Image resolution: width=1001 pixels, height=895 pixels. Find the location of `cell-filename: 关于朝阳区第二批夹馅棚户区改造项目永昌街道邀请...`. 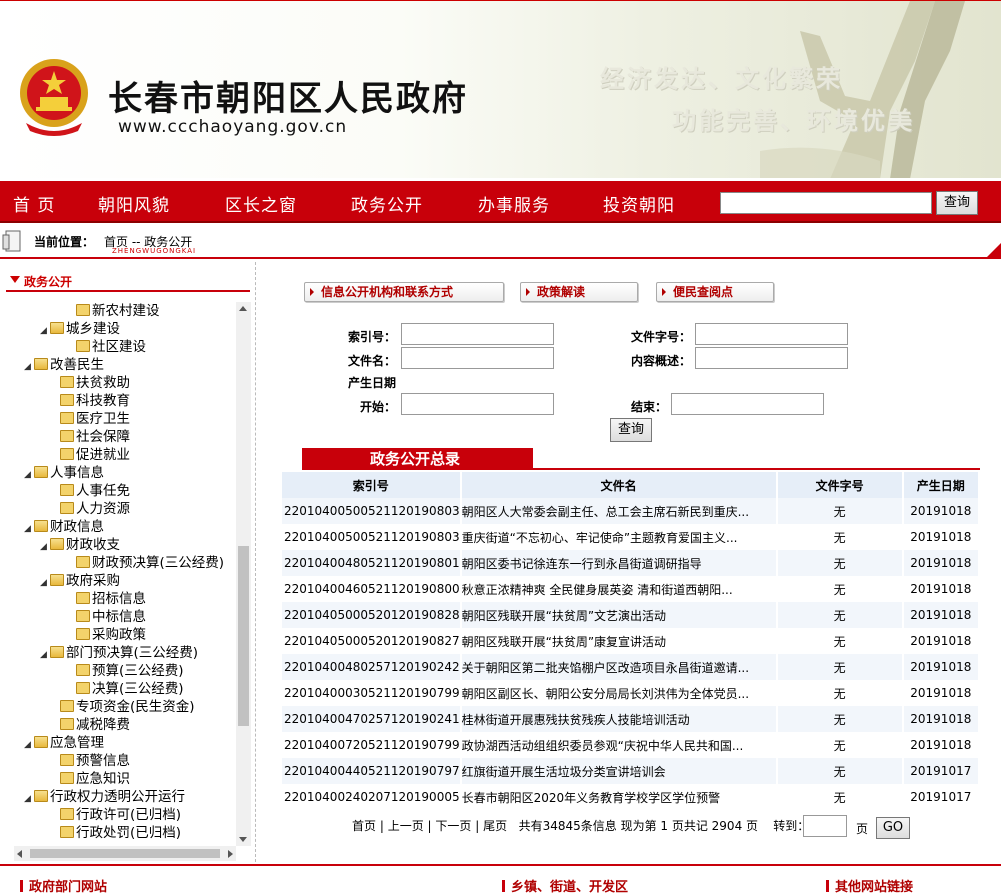

cell-filename: 关于朝阳区第二批夹馅棚户区改造项目永昌街道邀请... is located at coordinates (619, 667).